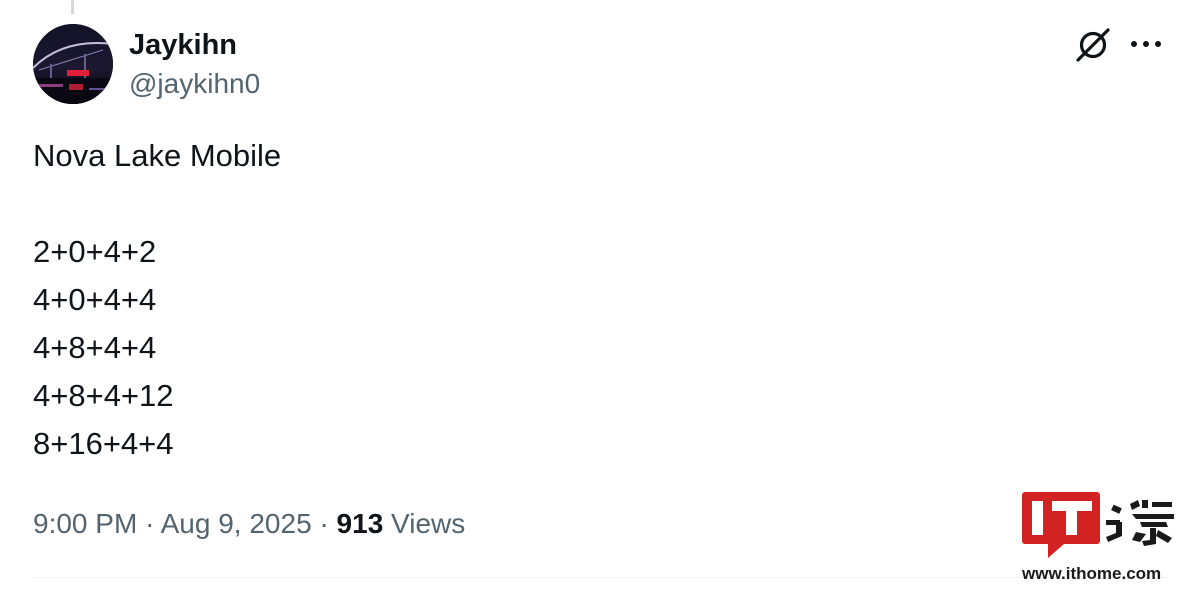 The image size is (1200, 600). I want to click on tweet-text-line: 4+8+4+4, so click(95, 347).